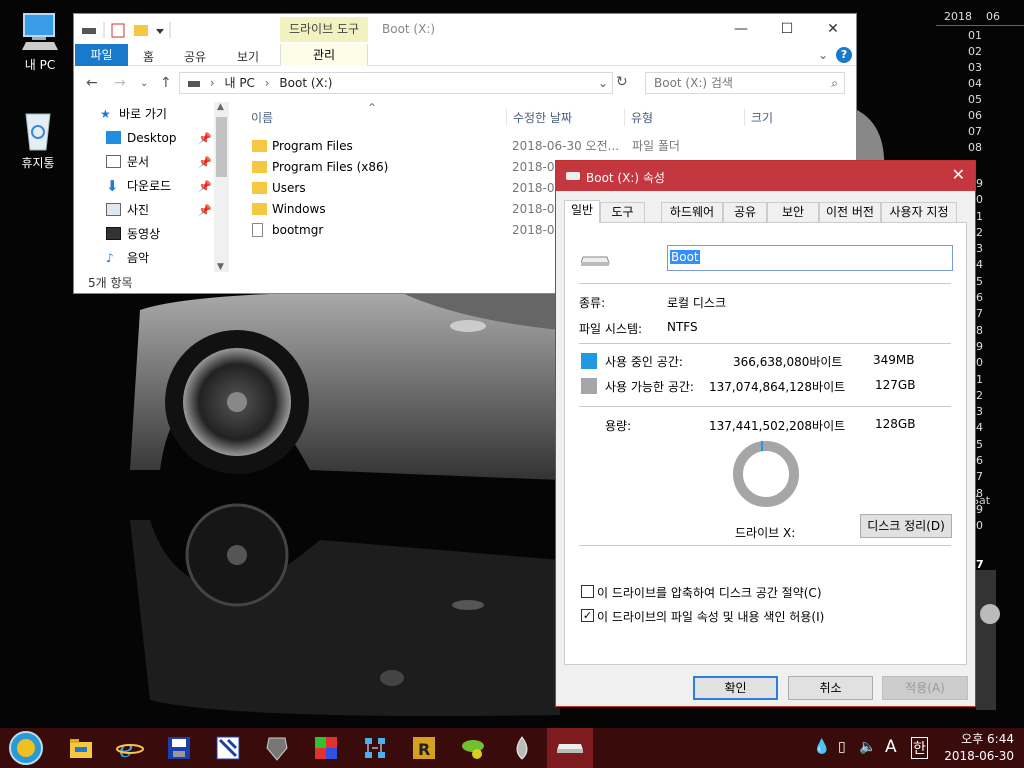 The image size is (1024, 768). Describe the element at coordinates (220, 267) in the screenshot. I see `scroll-down-icon: ▼` at that location.